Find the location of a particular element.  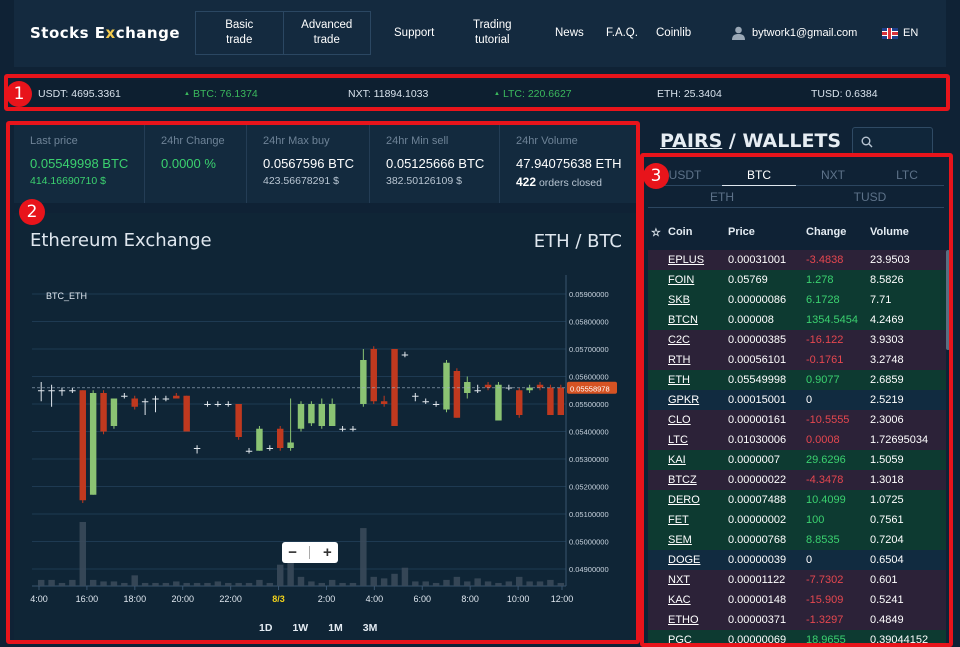

table-row: FOIN 0.05769 1.278 8.5826 is located at coordinates (797, 280).